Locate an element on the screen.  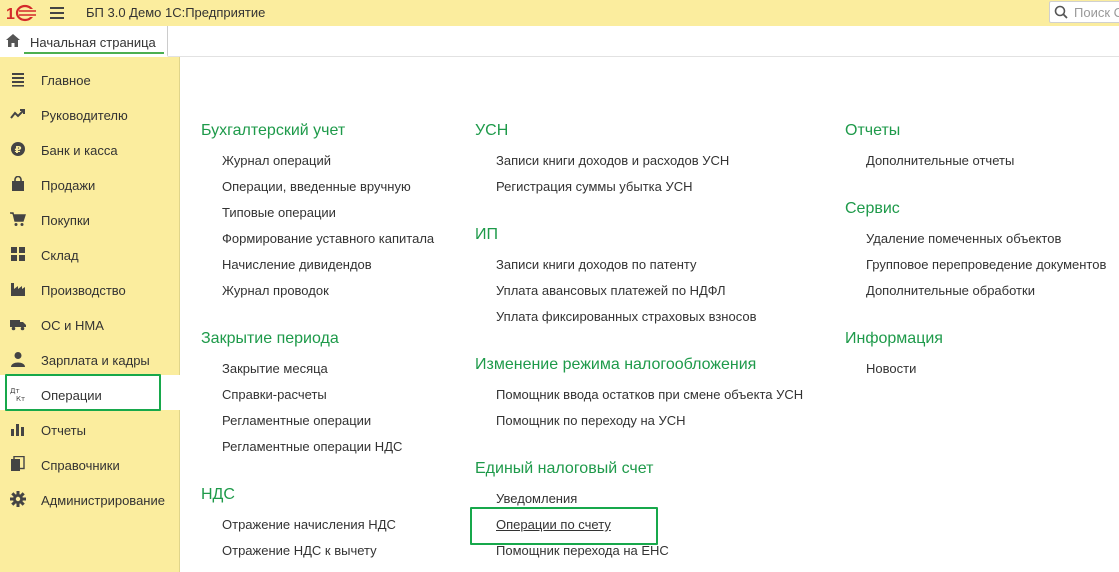
sidebar-item: Главное is located at coordinates (90, 77).